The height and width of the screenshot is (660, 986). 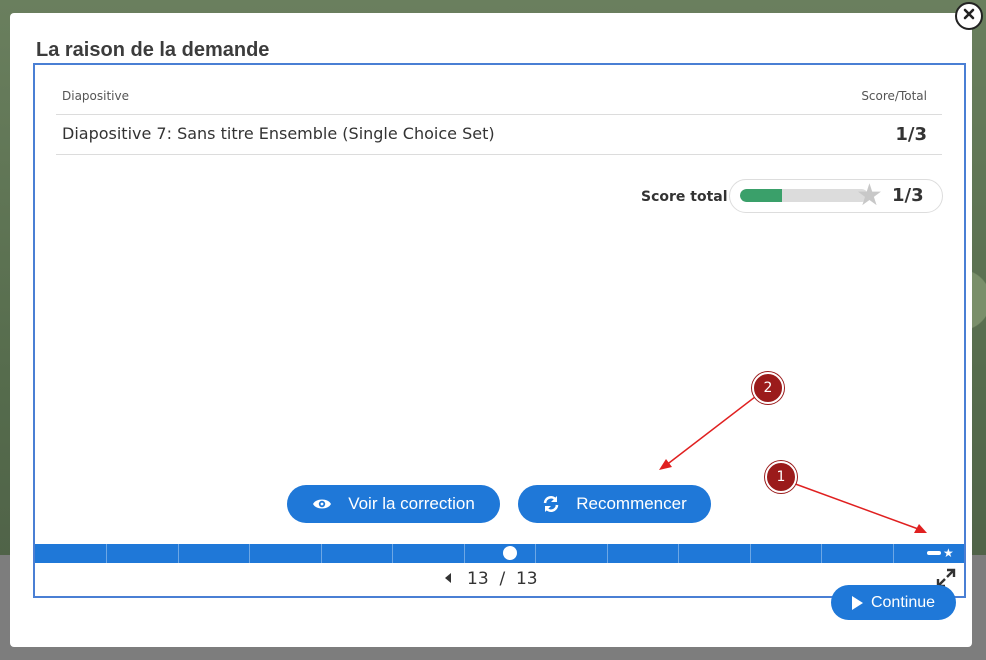 I want to click on close-icon, so click(x=969, y=16).